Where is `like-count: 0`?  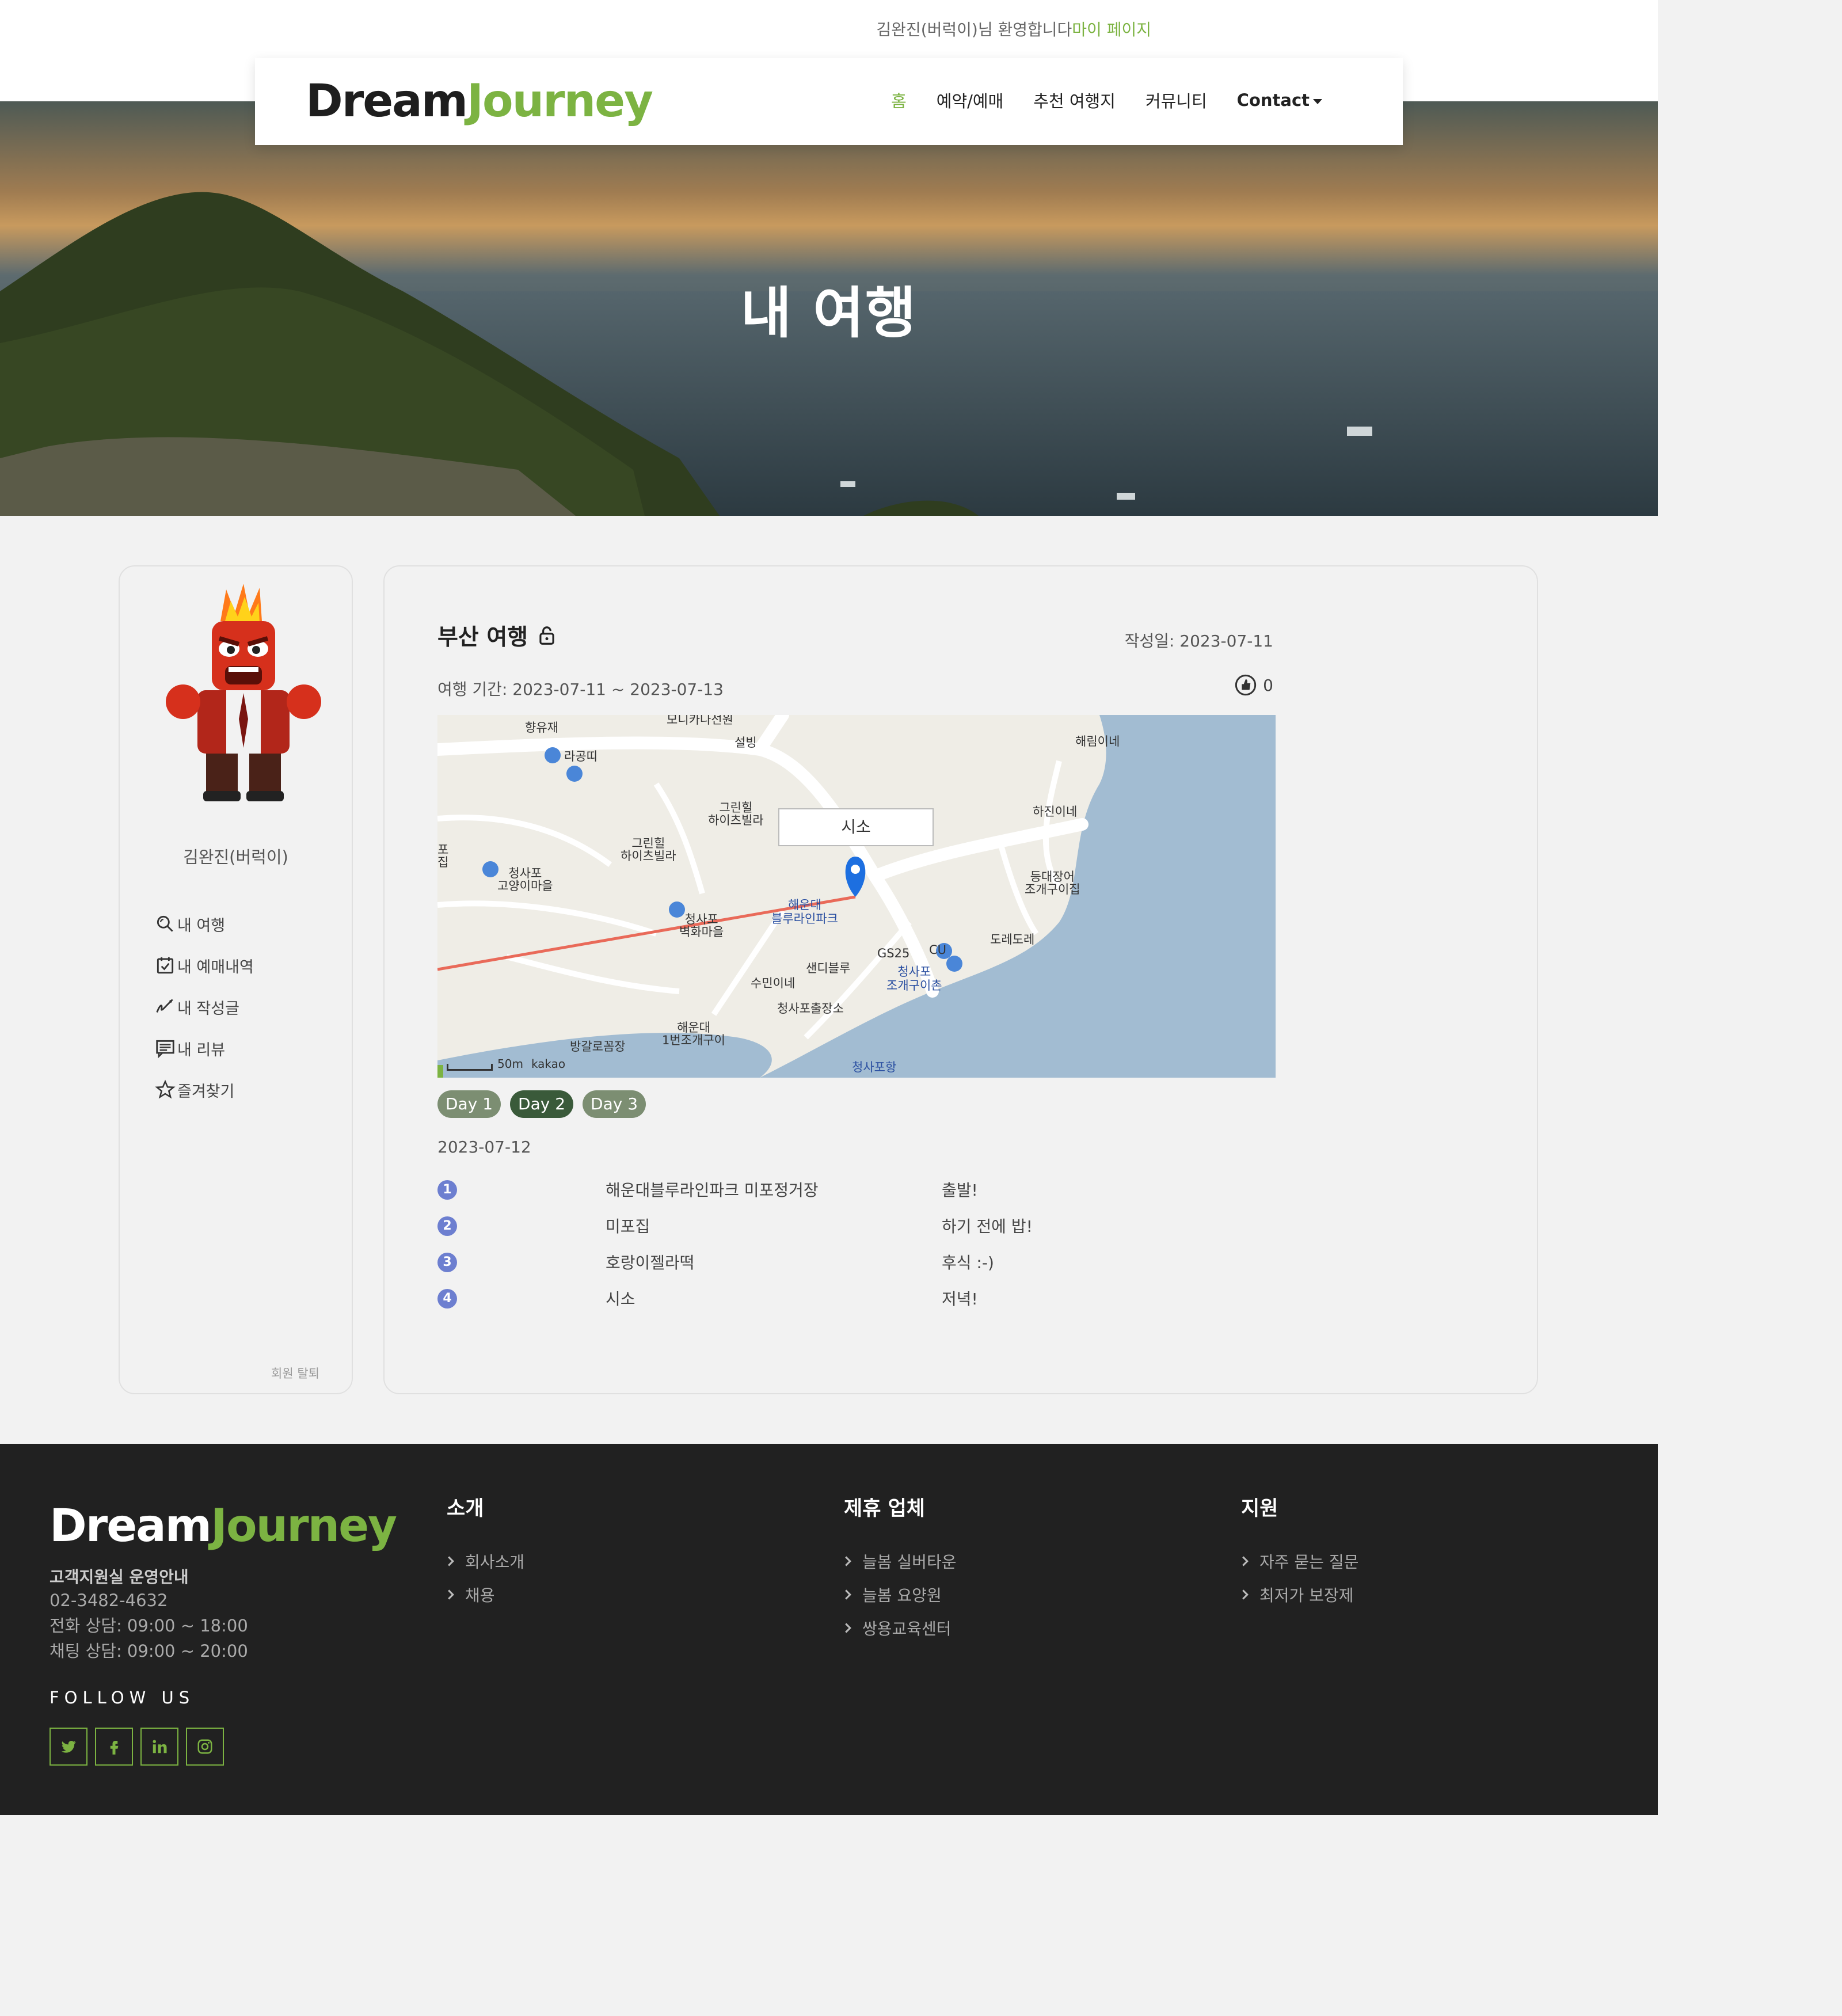 like-count: 0 is located at coordinates (1268, 685).